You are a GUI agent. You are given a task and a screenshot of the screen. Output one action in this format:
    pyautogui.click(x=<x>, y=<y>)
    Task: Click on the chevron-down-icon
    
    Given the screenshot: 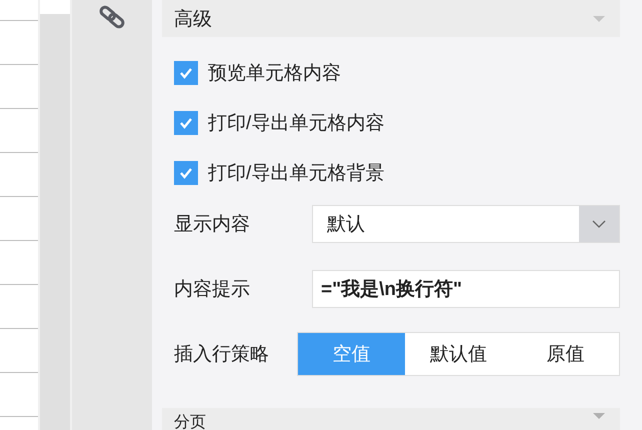 What is the action you would take?
    pyautogui.click(x=599, y=224)
    